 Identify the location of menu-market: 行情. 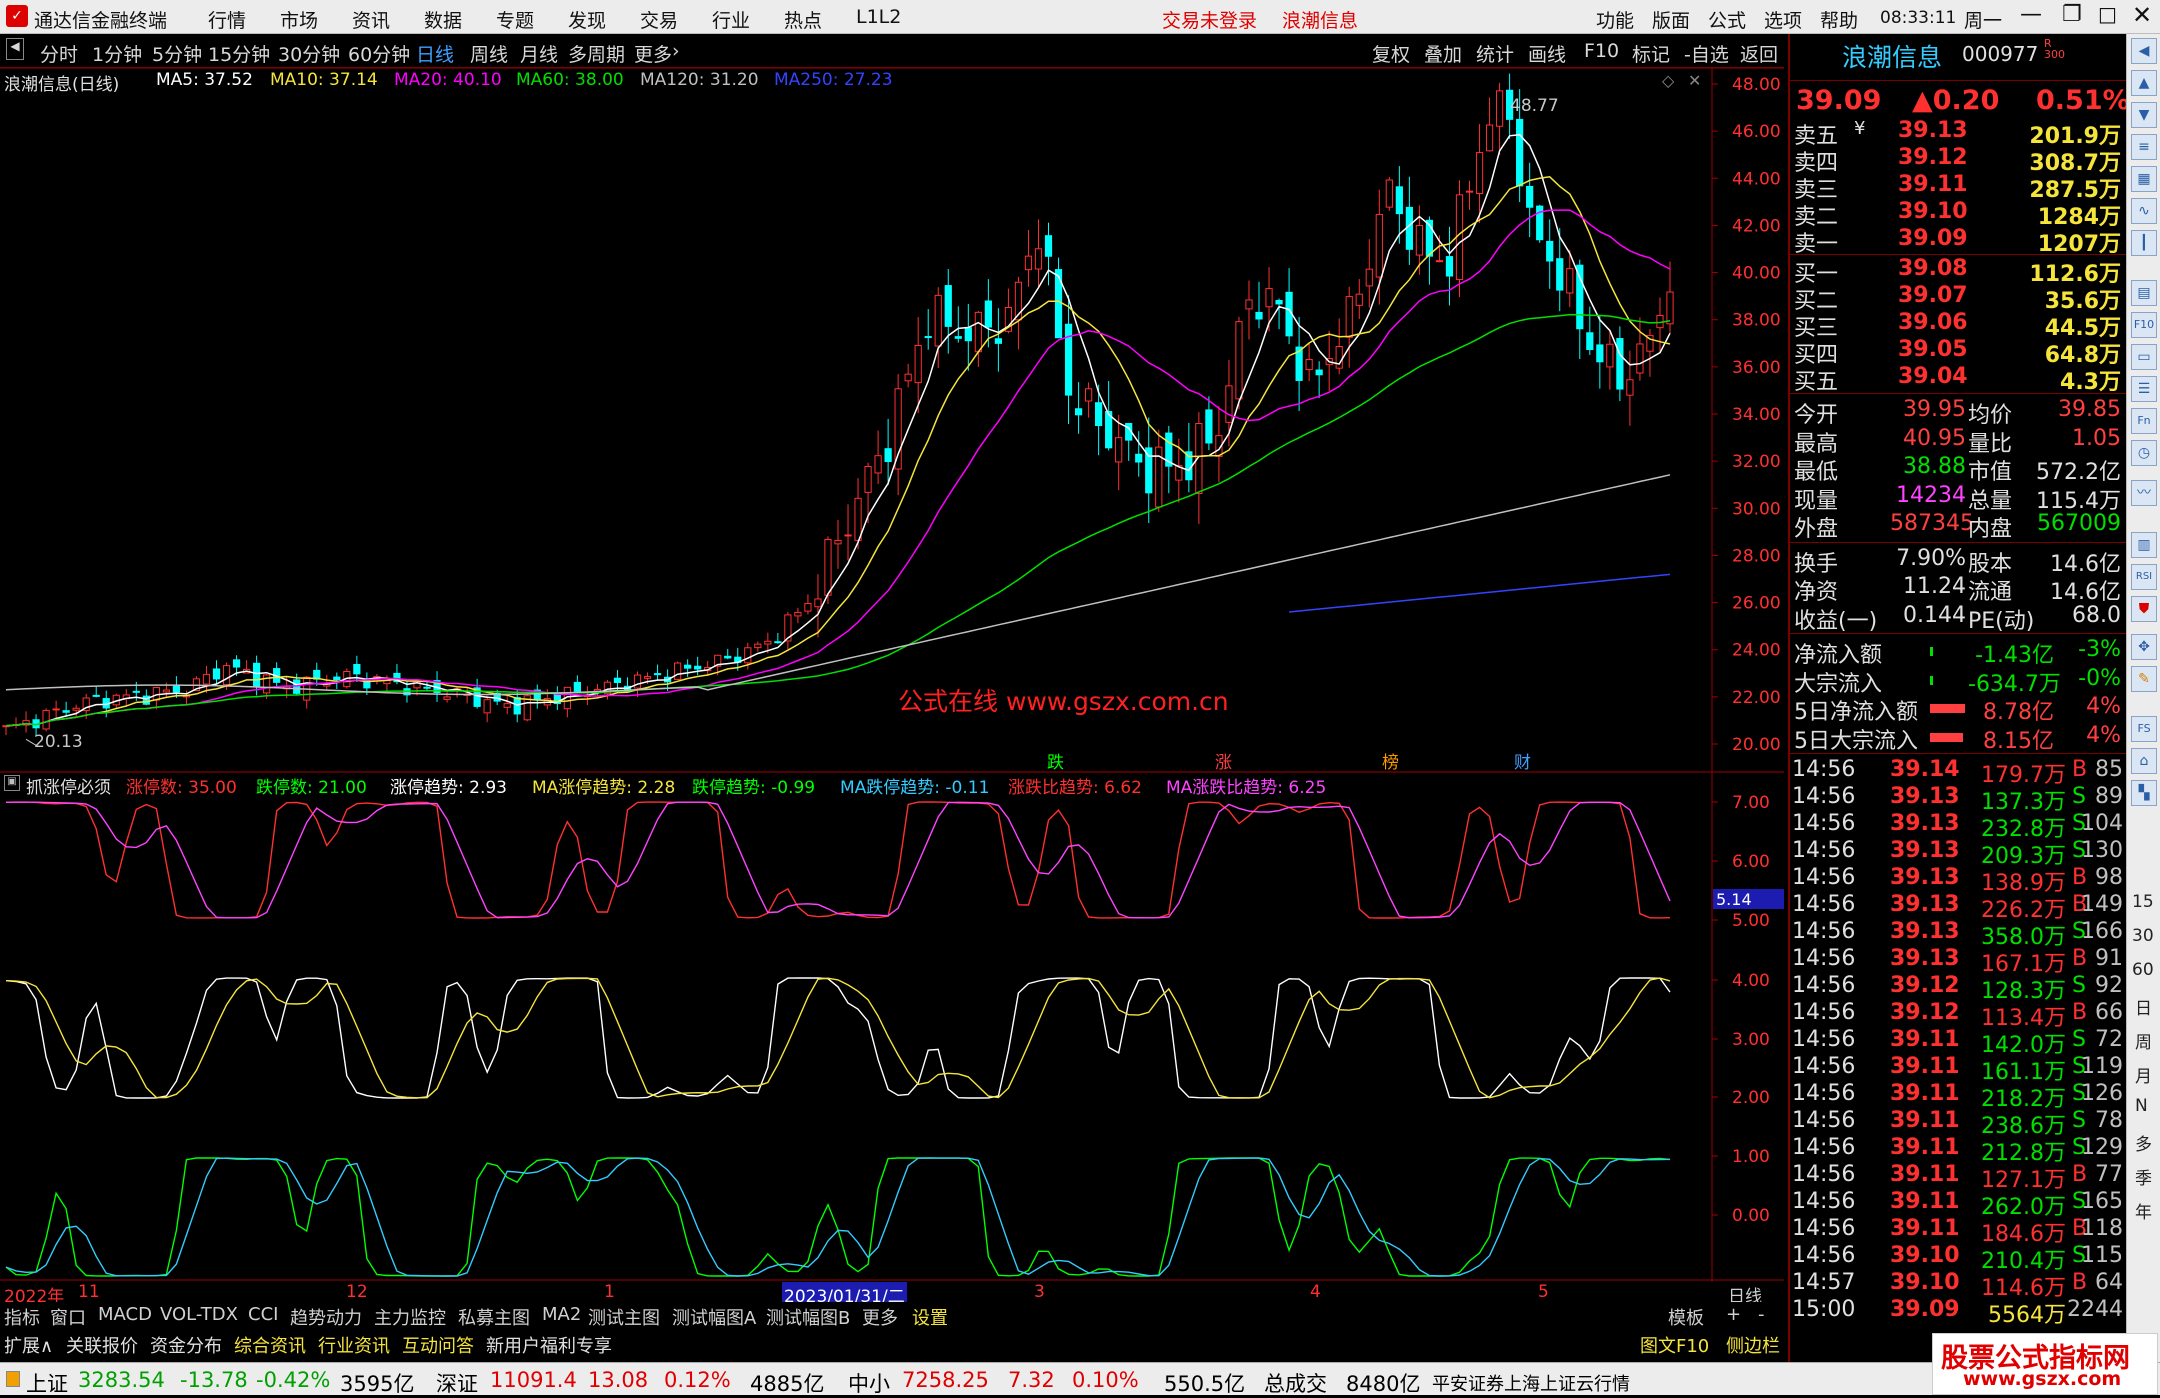
(227, 19).